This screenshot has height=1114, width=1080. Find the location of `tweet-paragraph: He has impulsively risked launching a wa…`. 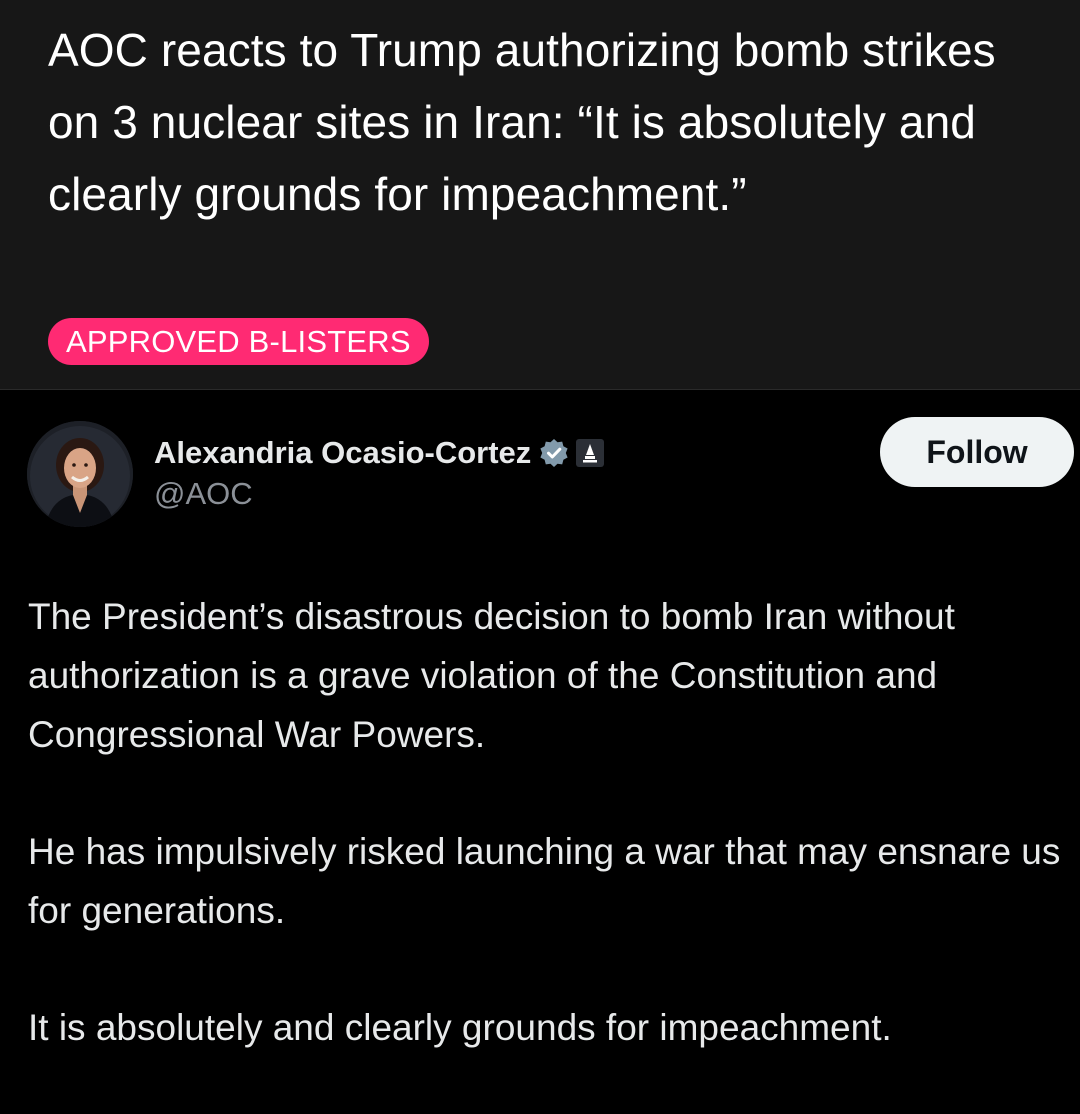

tweet-paragraph: He has impulsively risked launching a wa… is located at coordinates (544, 881).